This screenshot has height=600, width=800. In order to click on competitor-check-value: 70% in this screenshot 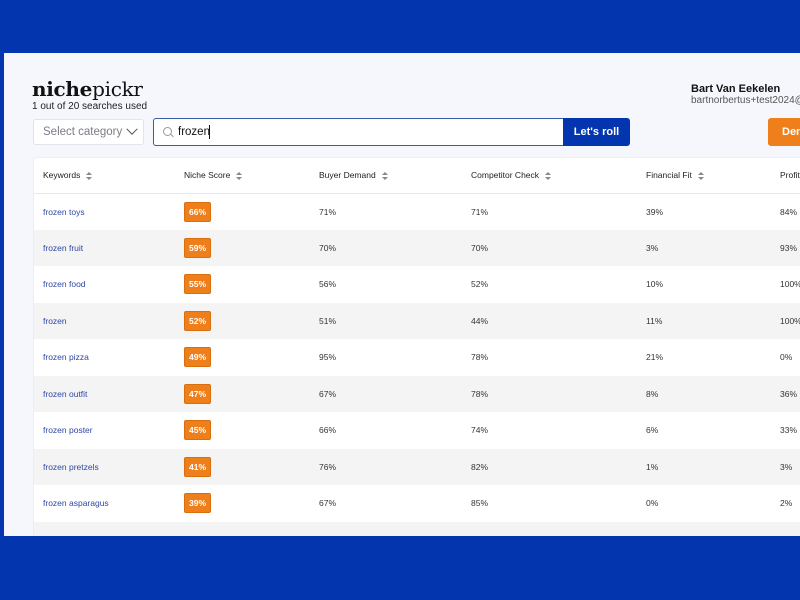, I will do `click(549, 247)`.